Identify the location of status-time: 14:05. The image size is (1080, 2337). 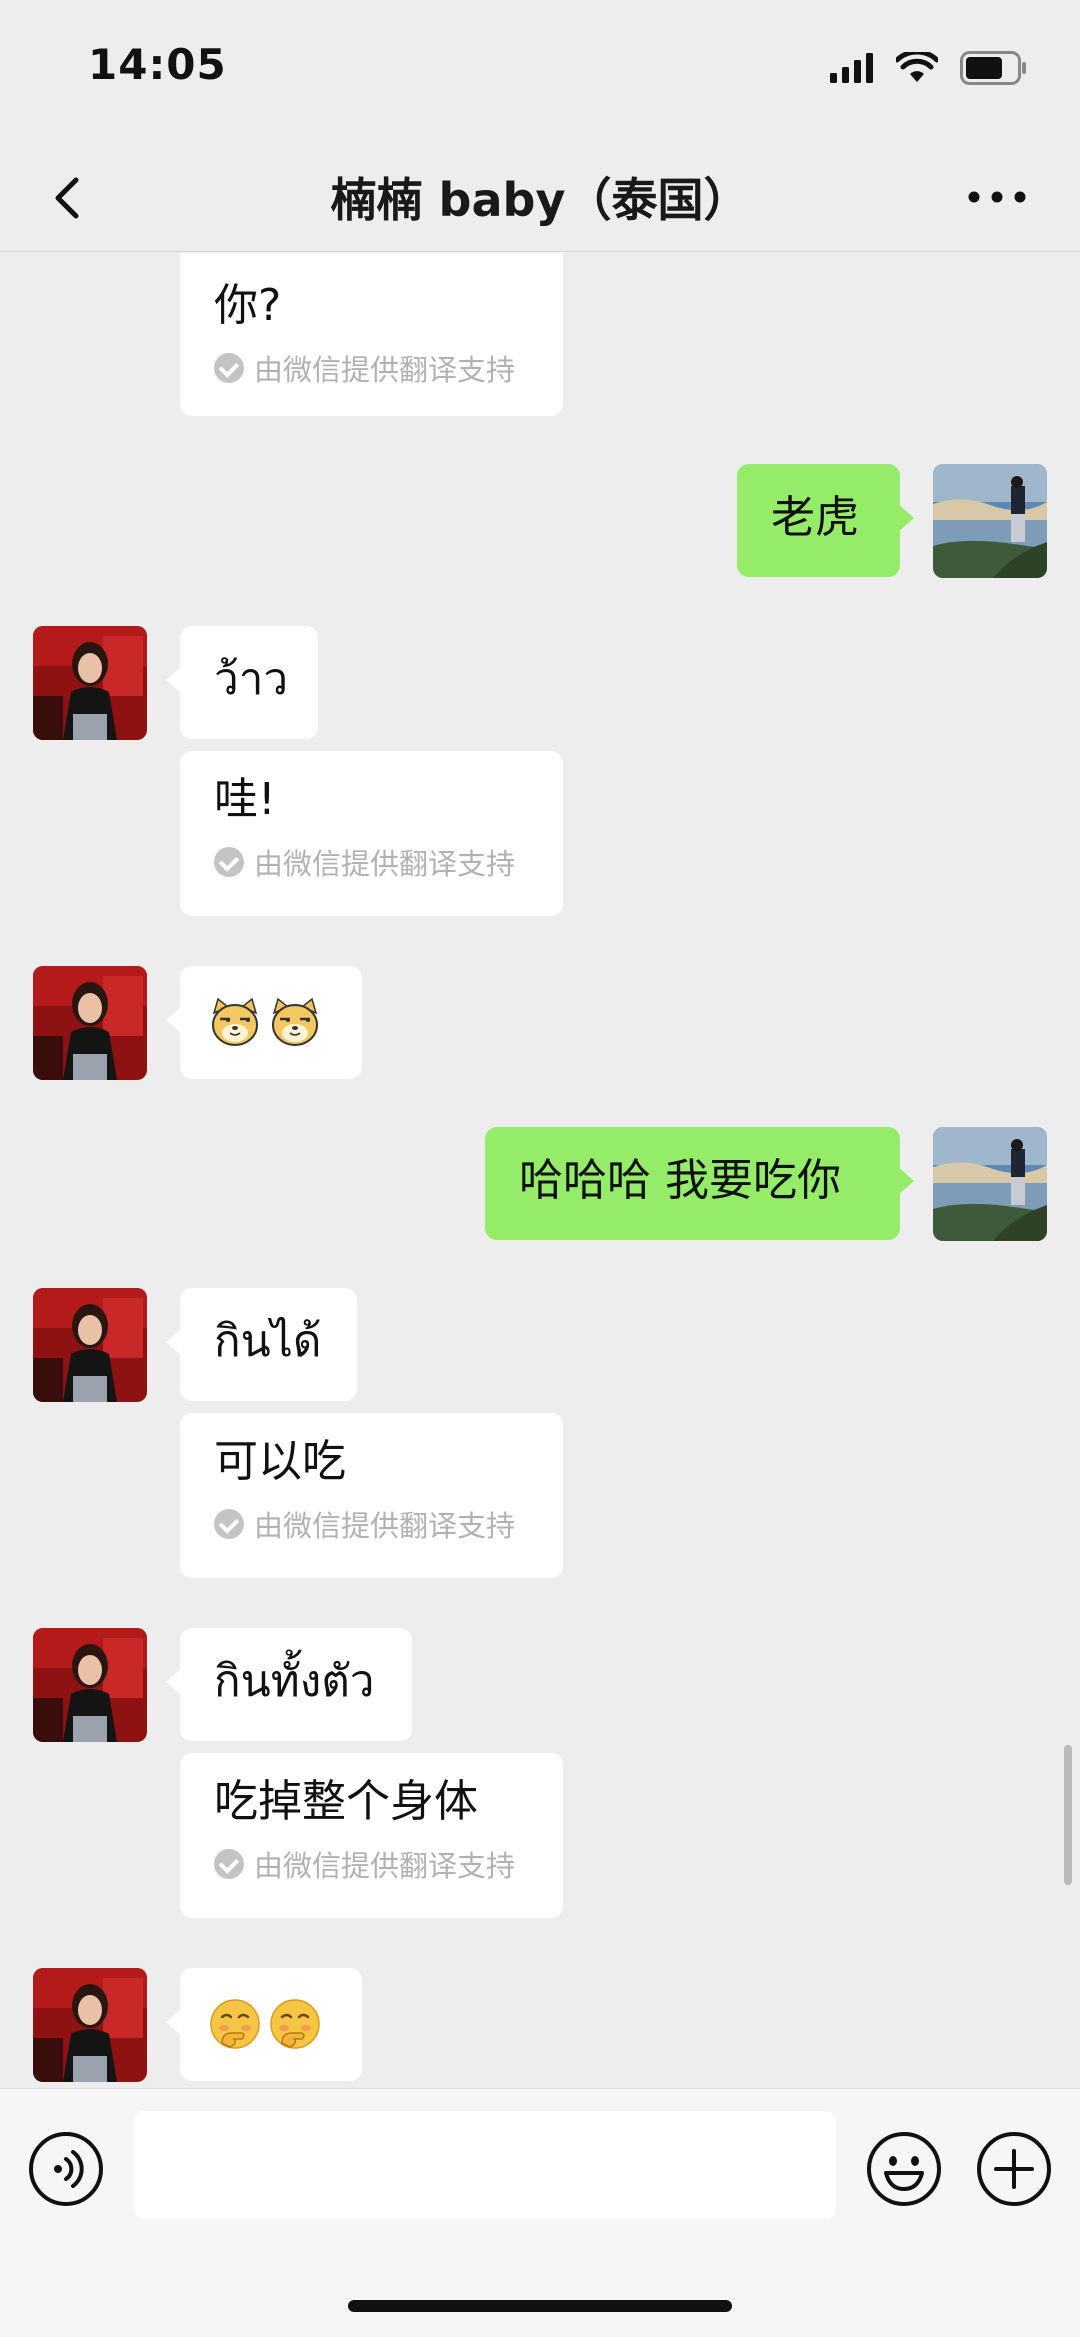
(157, 64).